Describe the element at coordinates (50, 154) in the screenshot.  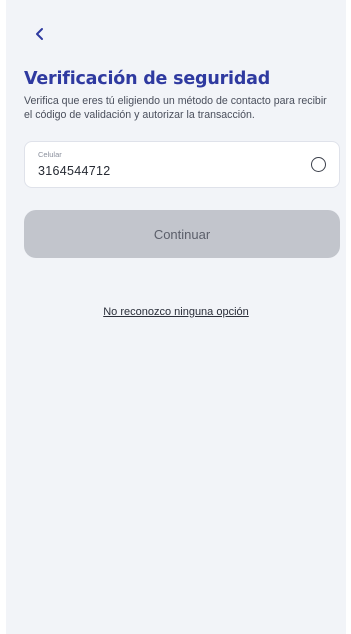
I see `contact-option-label: Celular` at that location.